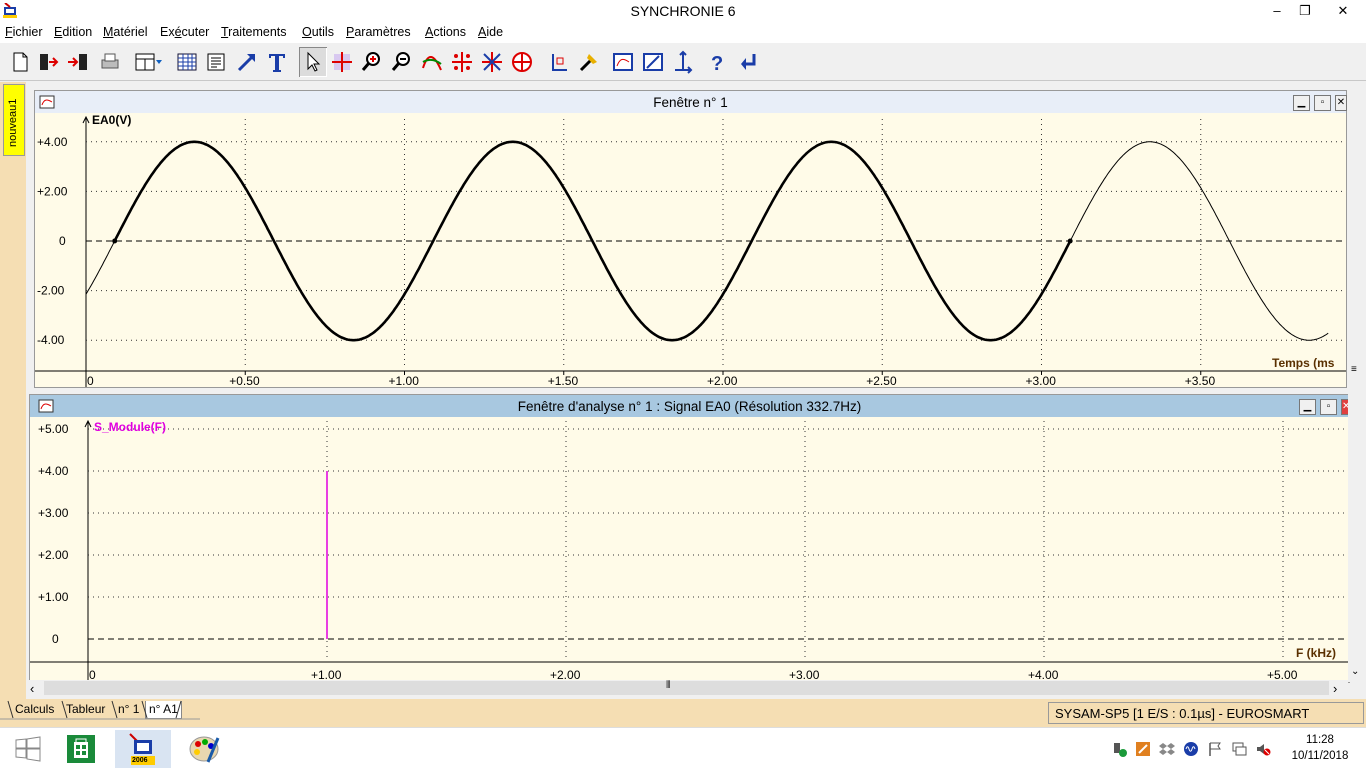 The width and height of the screenshot is (1366, 769). Describe the element at coordinates (78, 62) in the screenshot. I see `save-file-icon` at that location.